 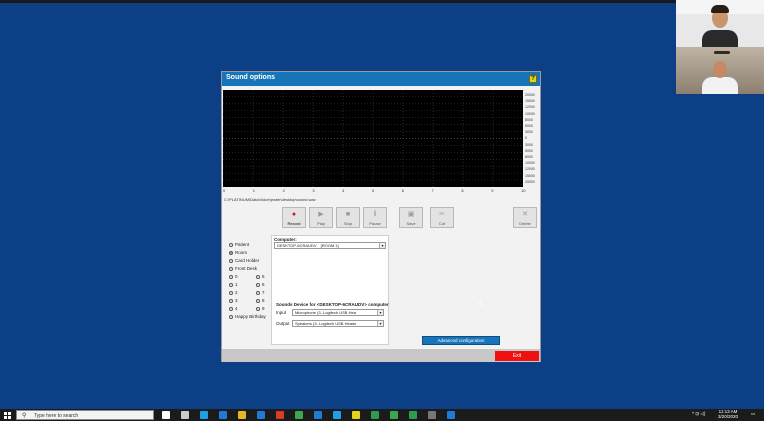 I want to click on x-tick-label: 3, so click(x=313, y=190).